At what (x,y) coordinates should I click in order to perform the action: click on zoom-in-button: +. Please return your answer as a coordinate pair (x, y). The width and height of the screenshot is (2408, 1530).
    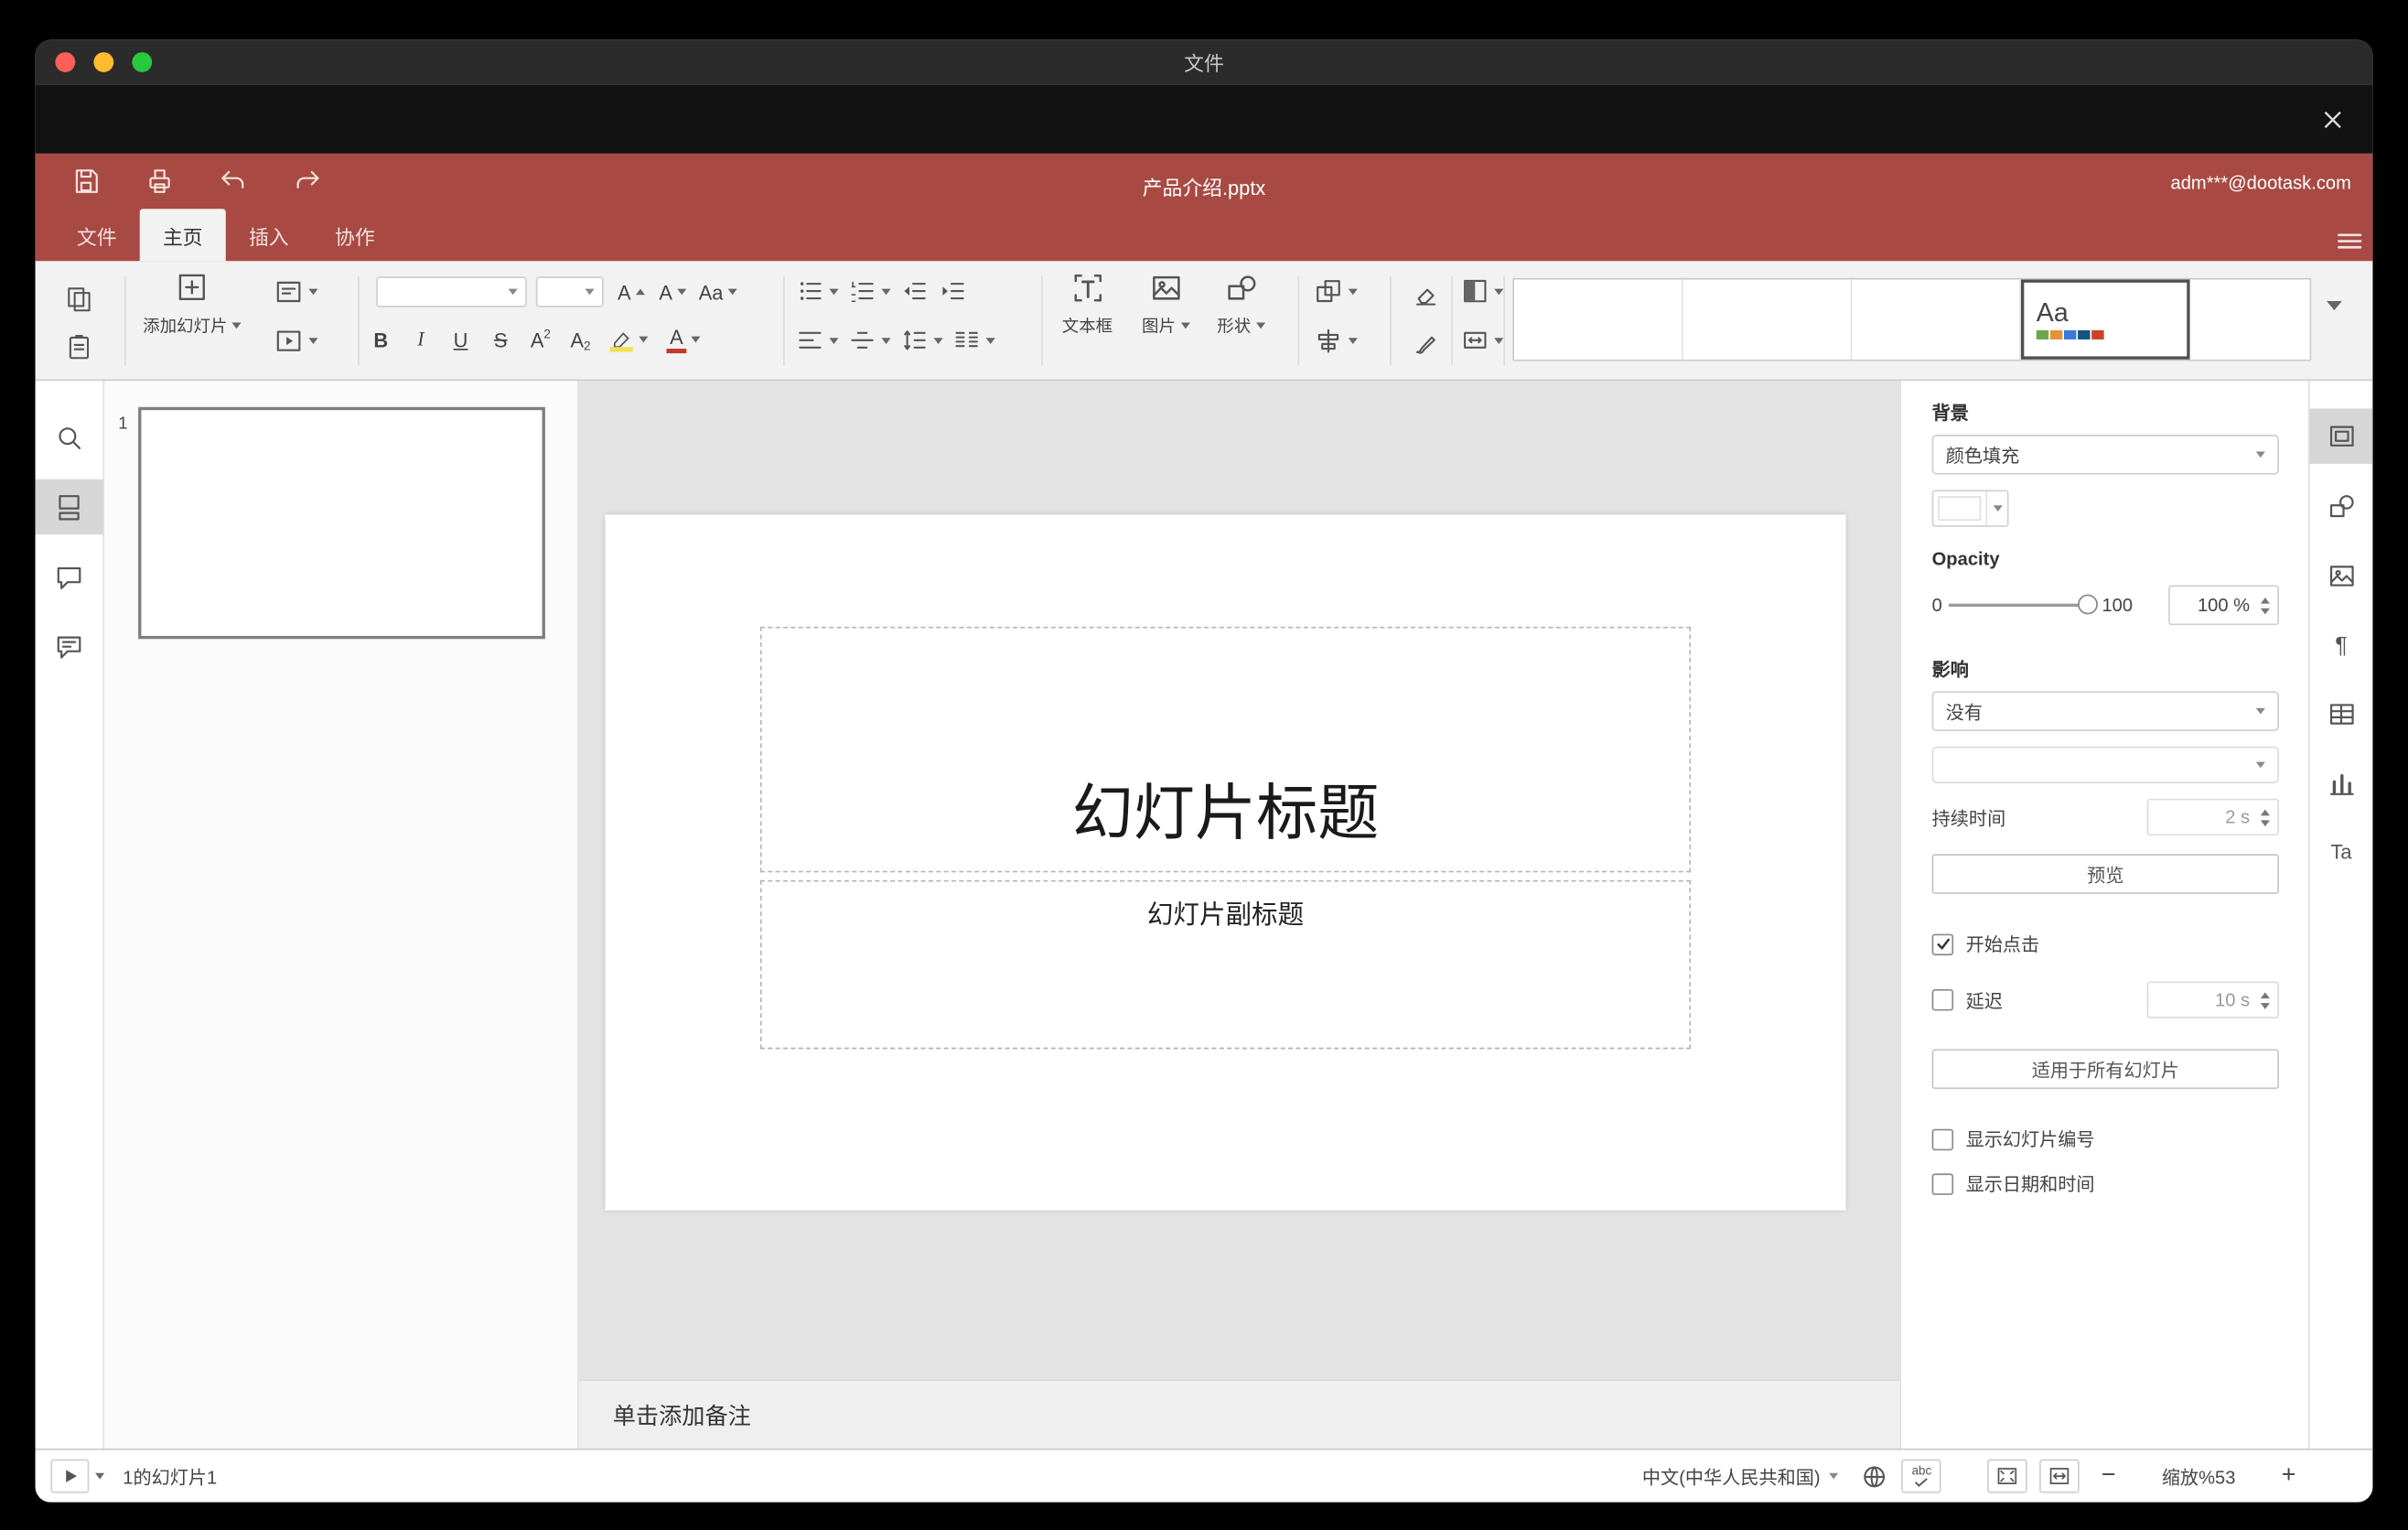
    Looking at the image, I should click on (2289, 1476).